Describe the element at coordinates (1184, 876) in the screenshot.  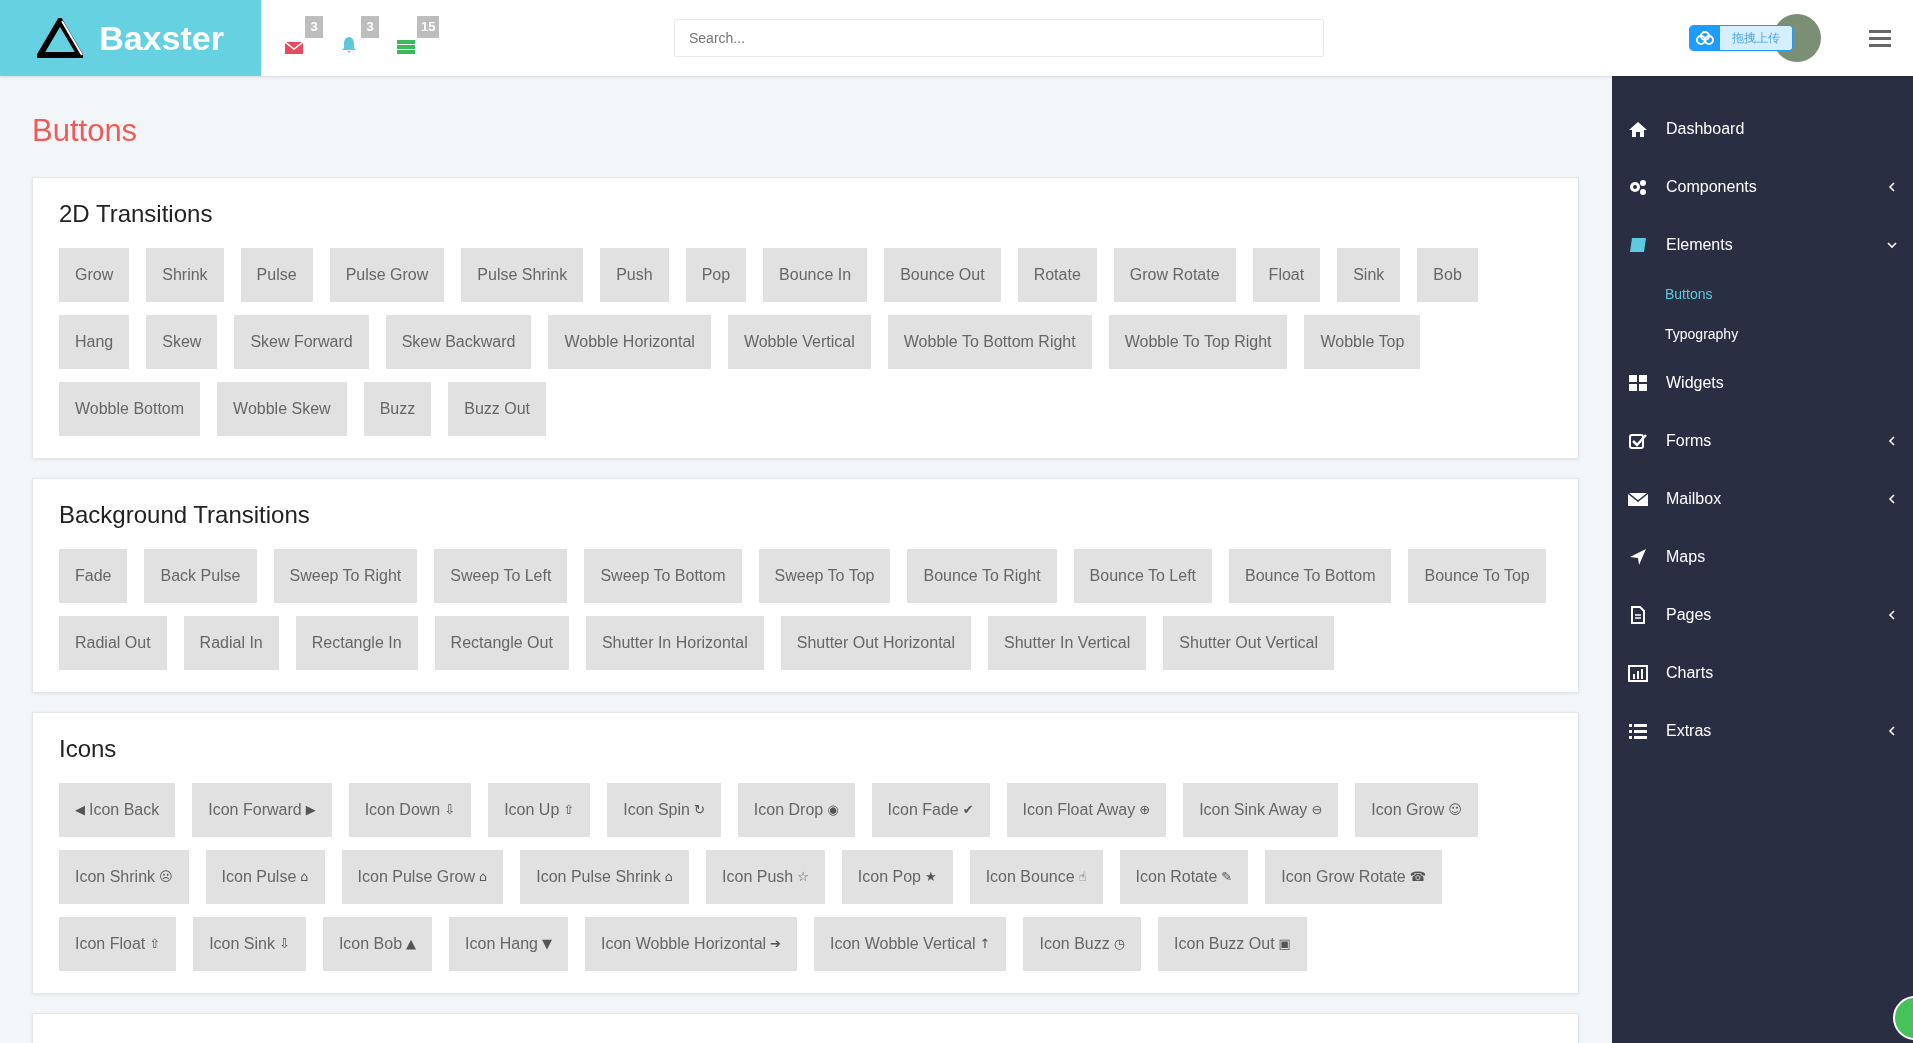
I see `demo-button: Icon Rotate ✎` at that location.